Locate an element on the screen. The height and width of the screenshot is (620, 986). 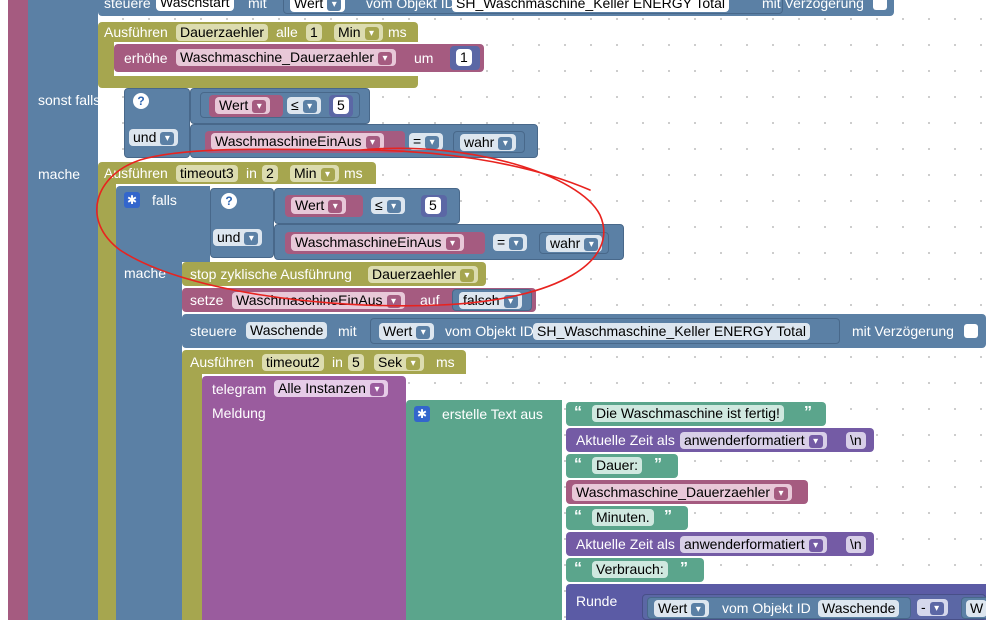
round-block: Runde Wert ▾ vom Objekt ID Waschende - ▾ W is located at coordinates (776, 602).